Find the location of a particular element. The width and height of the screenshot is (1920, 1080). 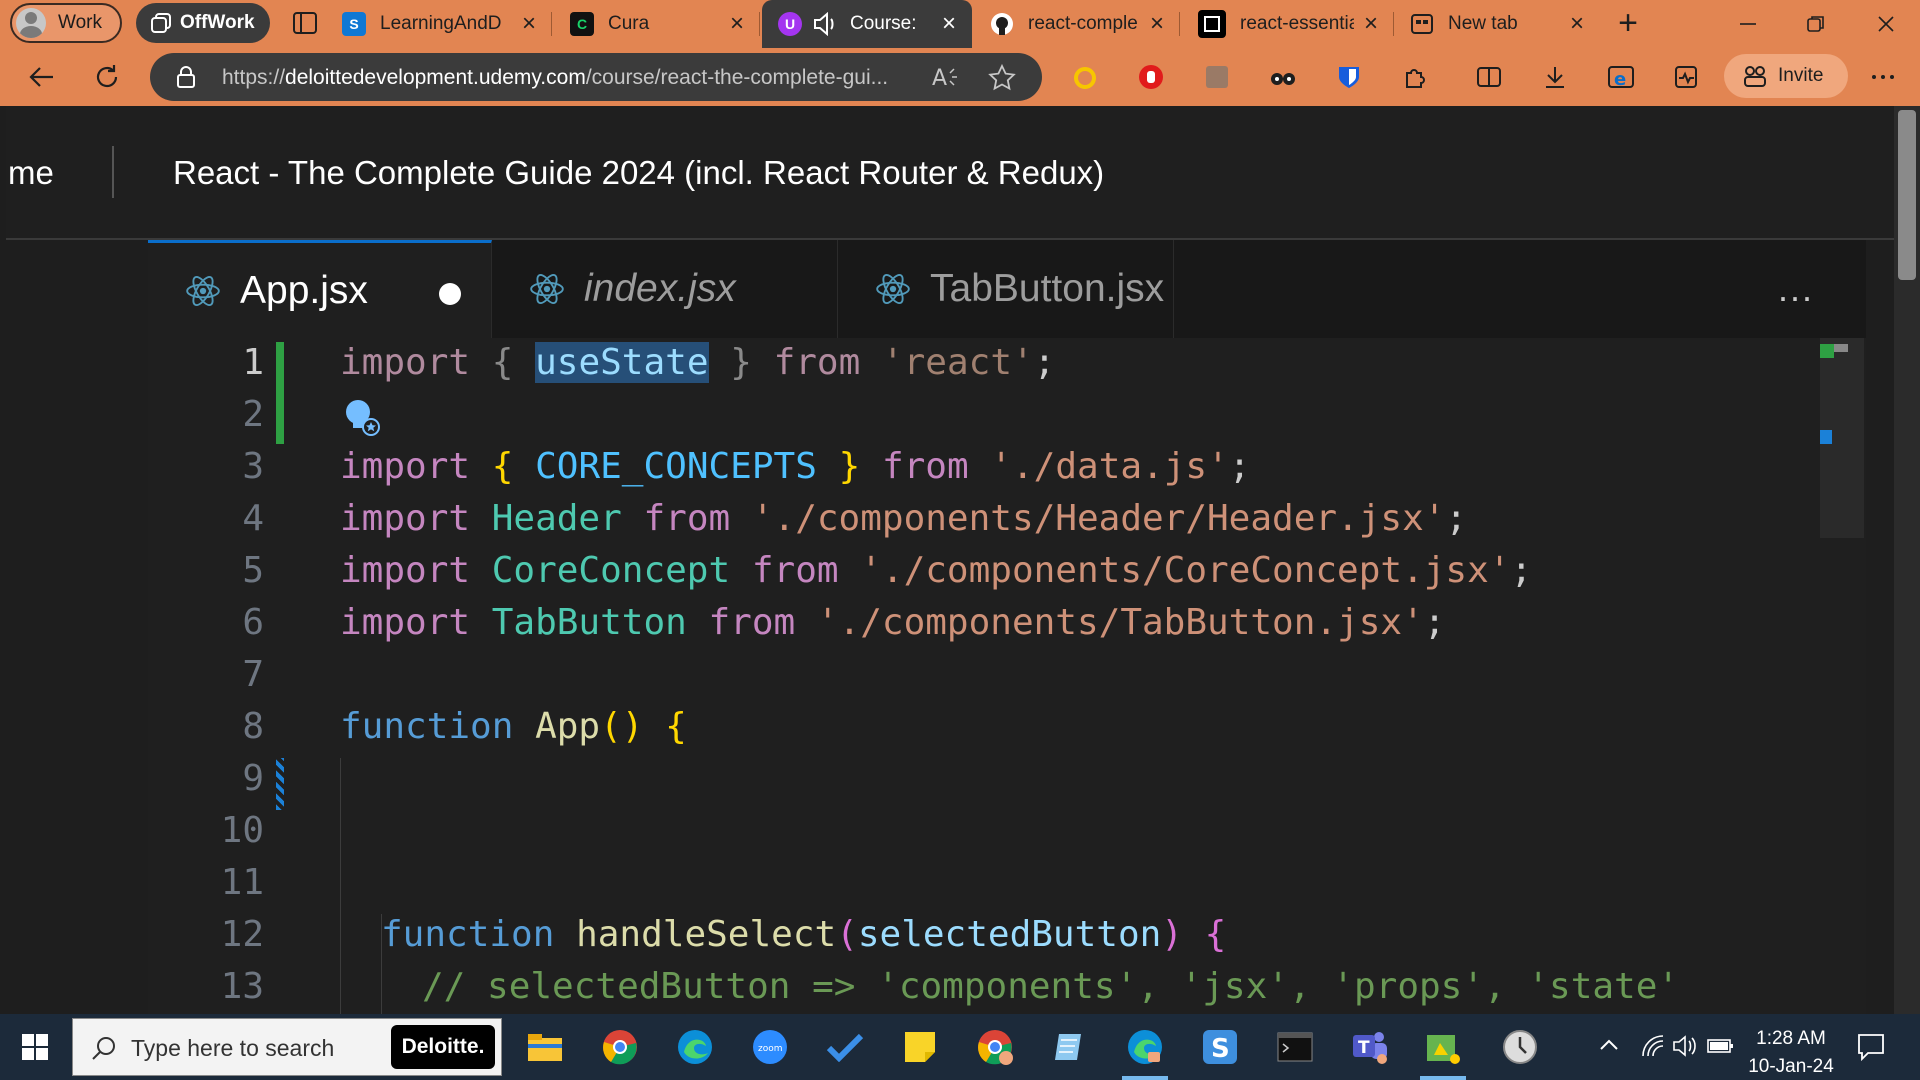

shield-icon is located at coordinates (1349, 77).